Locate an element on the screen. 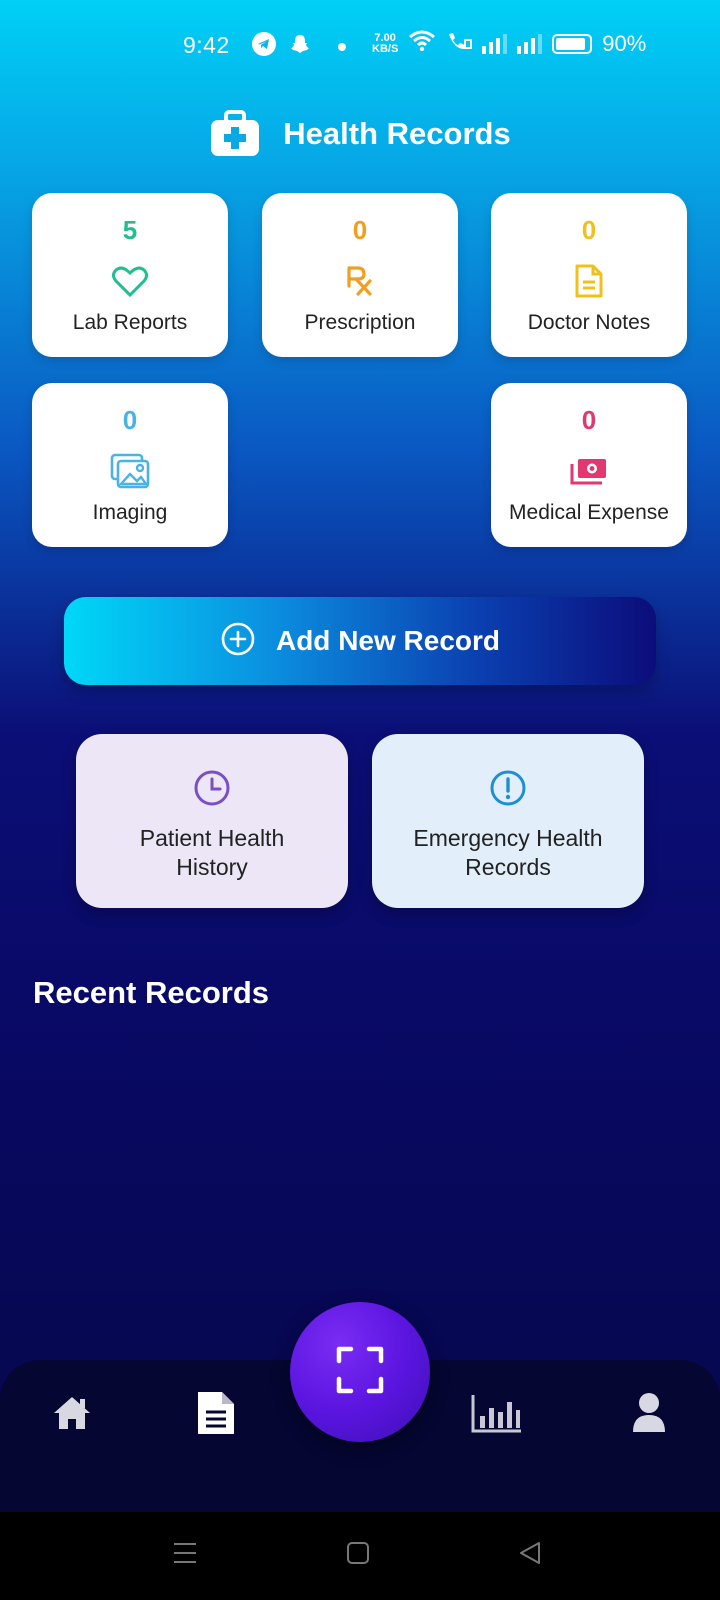 The width and height of the screenshot is (720, 1600). notification-dot is located at coordinates (342, 47).